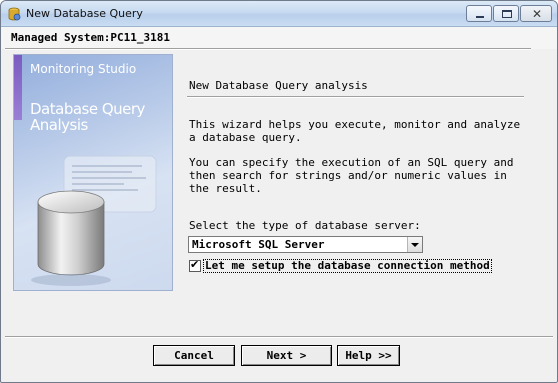  I want to click on maximize-icon, so click(507, 14).